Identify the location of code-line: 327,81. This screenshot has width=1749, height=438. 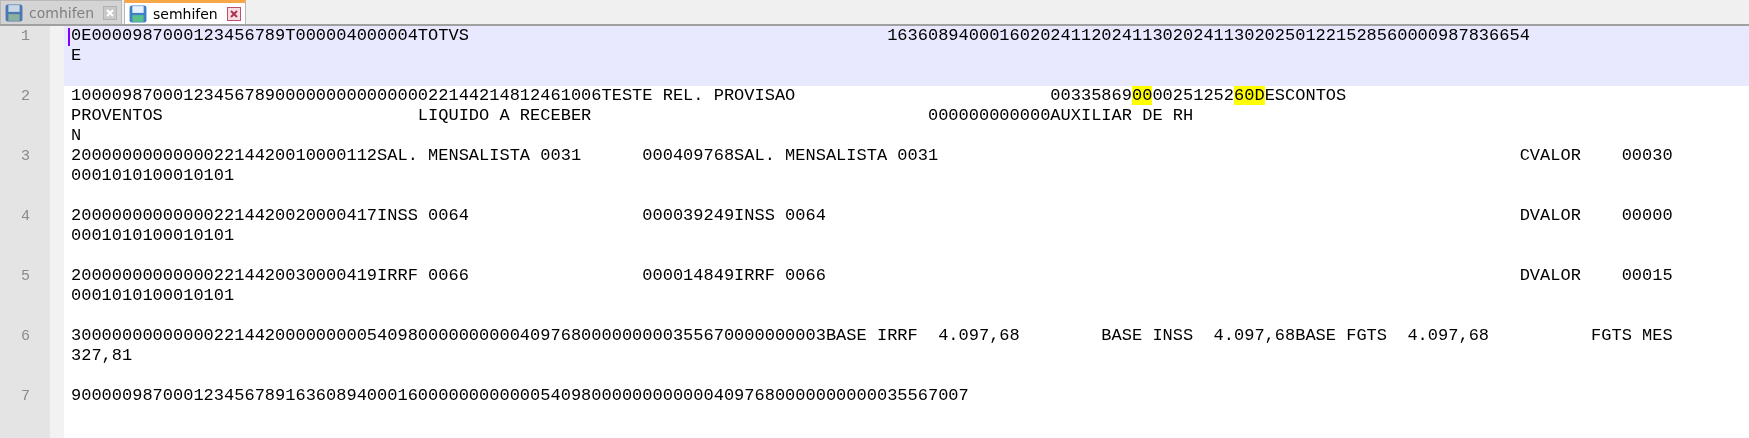
(102, 356).